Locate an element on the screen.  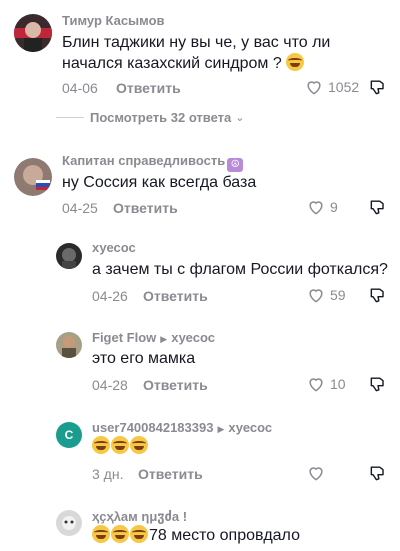
avatar: C is located at coordinates (69, 435).